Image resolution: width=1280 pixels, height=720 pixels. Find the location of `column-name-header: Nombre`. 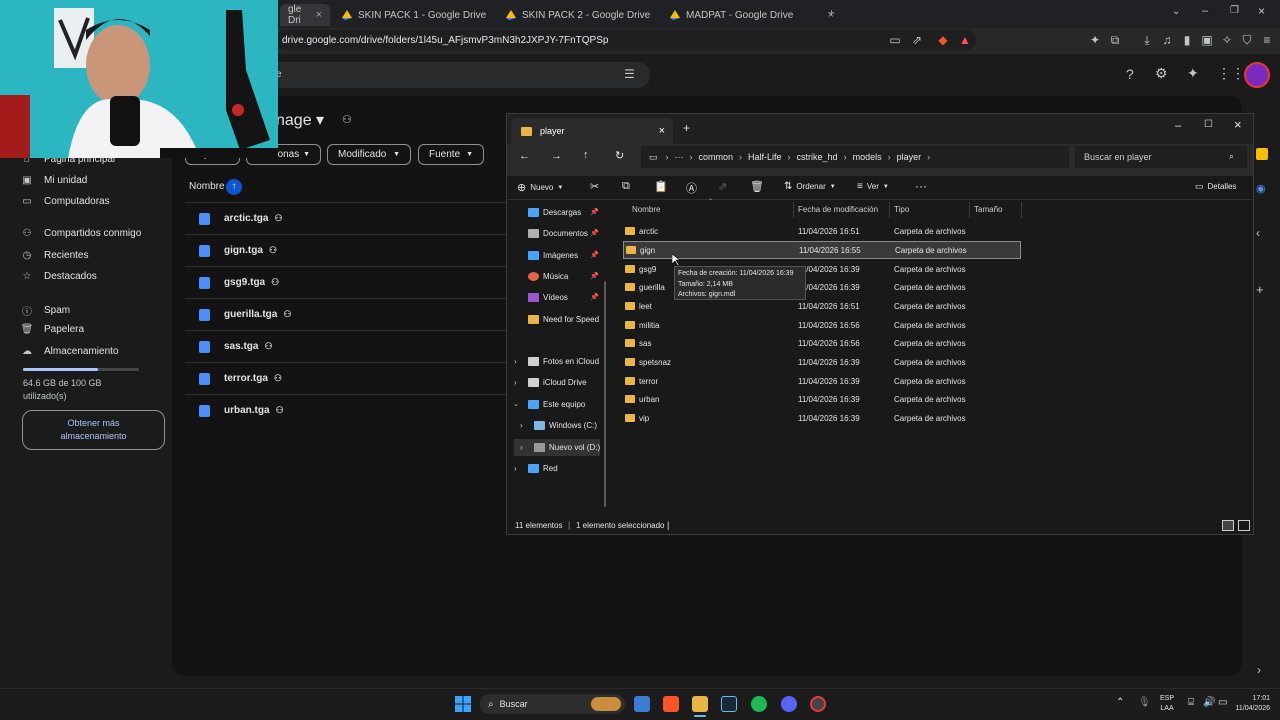

column-name-header: Nombre is located at coordinates (207, 186).